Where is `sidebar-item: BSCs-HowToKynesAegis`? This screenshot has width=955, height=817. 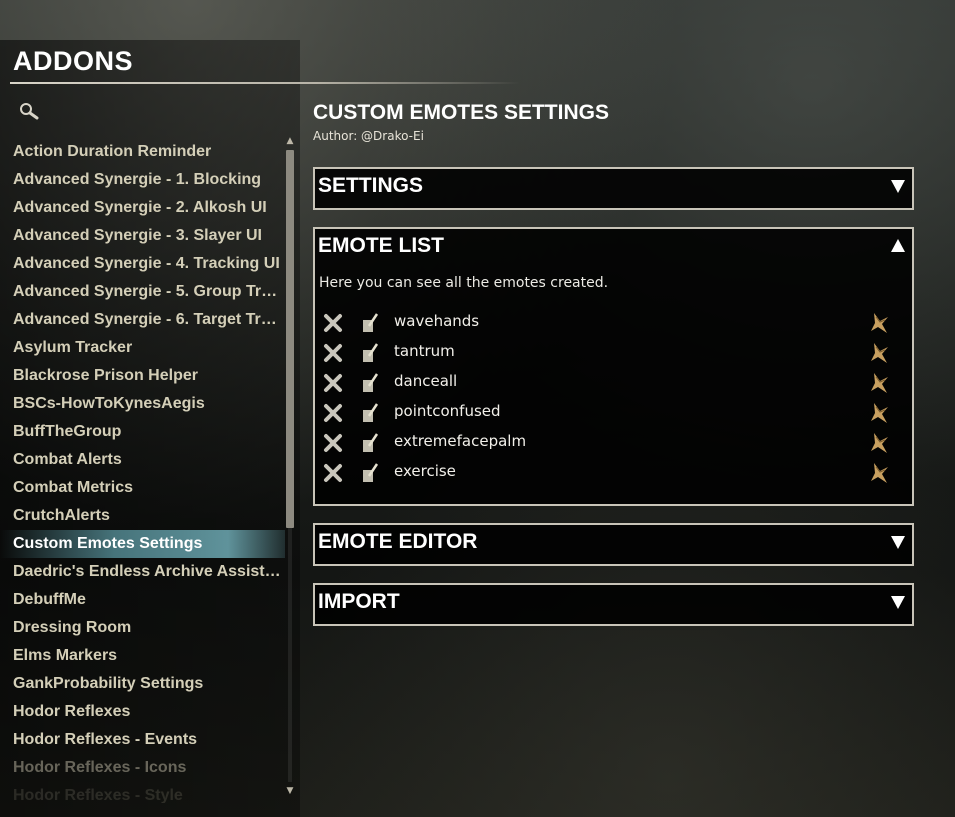
sidebar-item: BSCs-HowToKynesAegis is located at coordinates (142, 404).